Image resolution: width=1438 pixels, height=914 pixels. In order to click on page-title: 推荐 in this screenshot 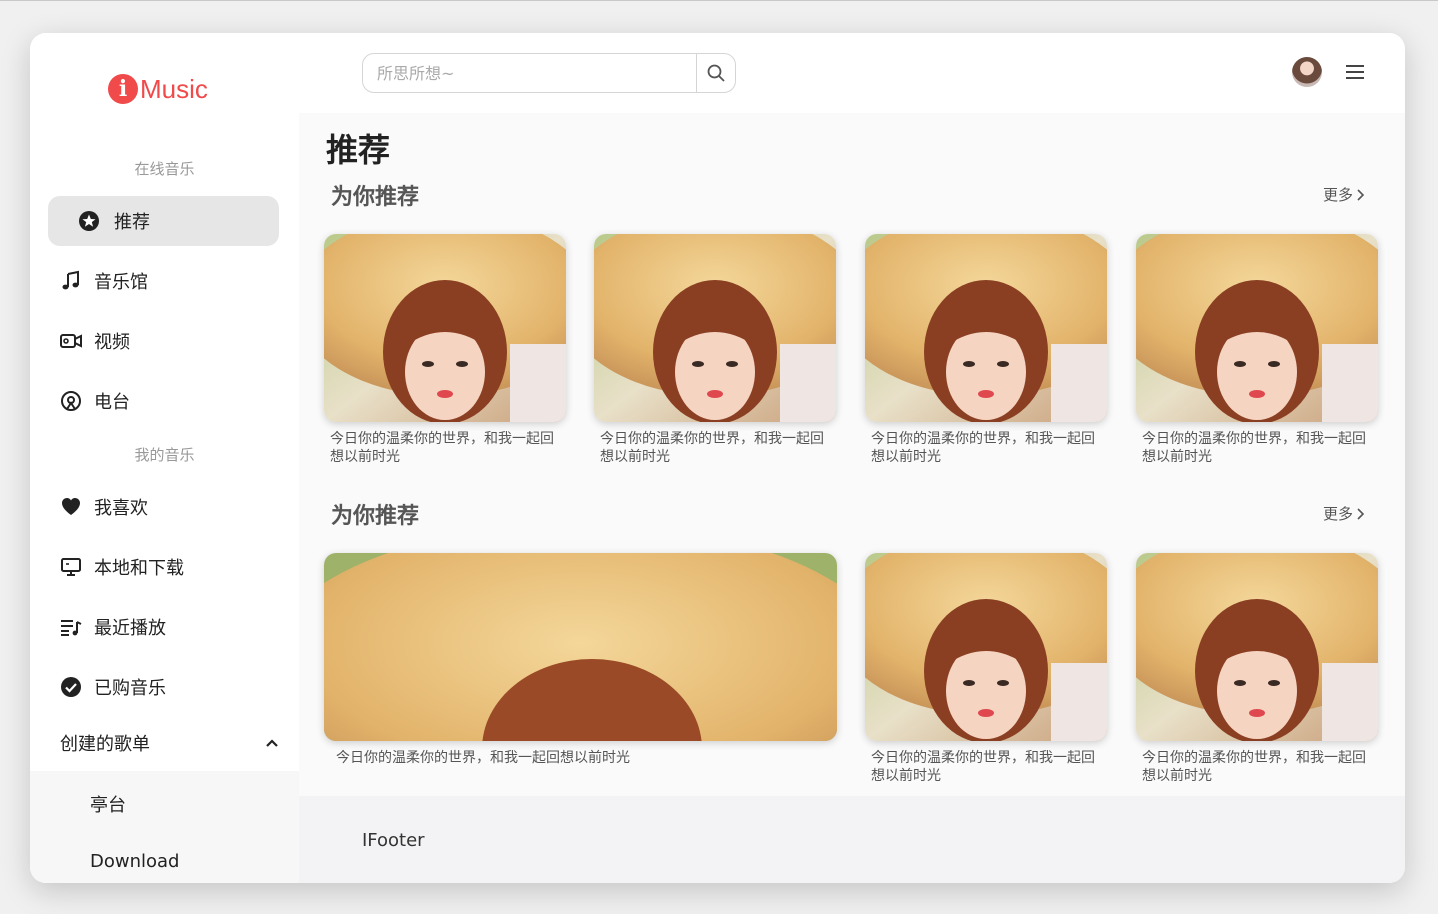, I will do `click(358, 150)`.